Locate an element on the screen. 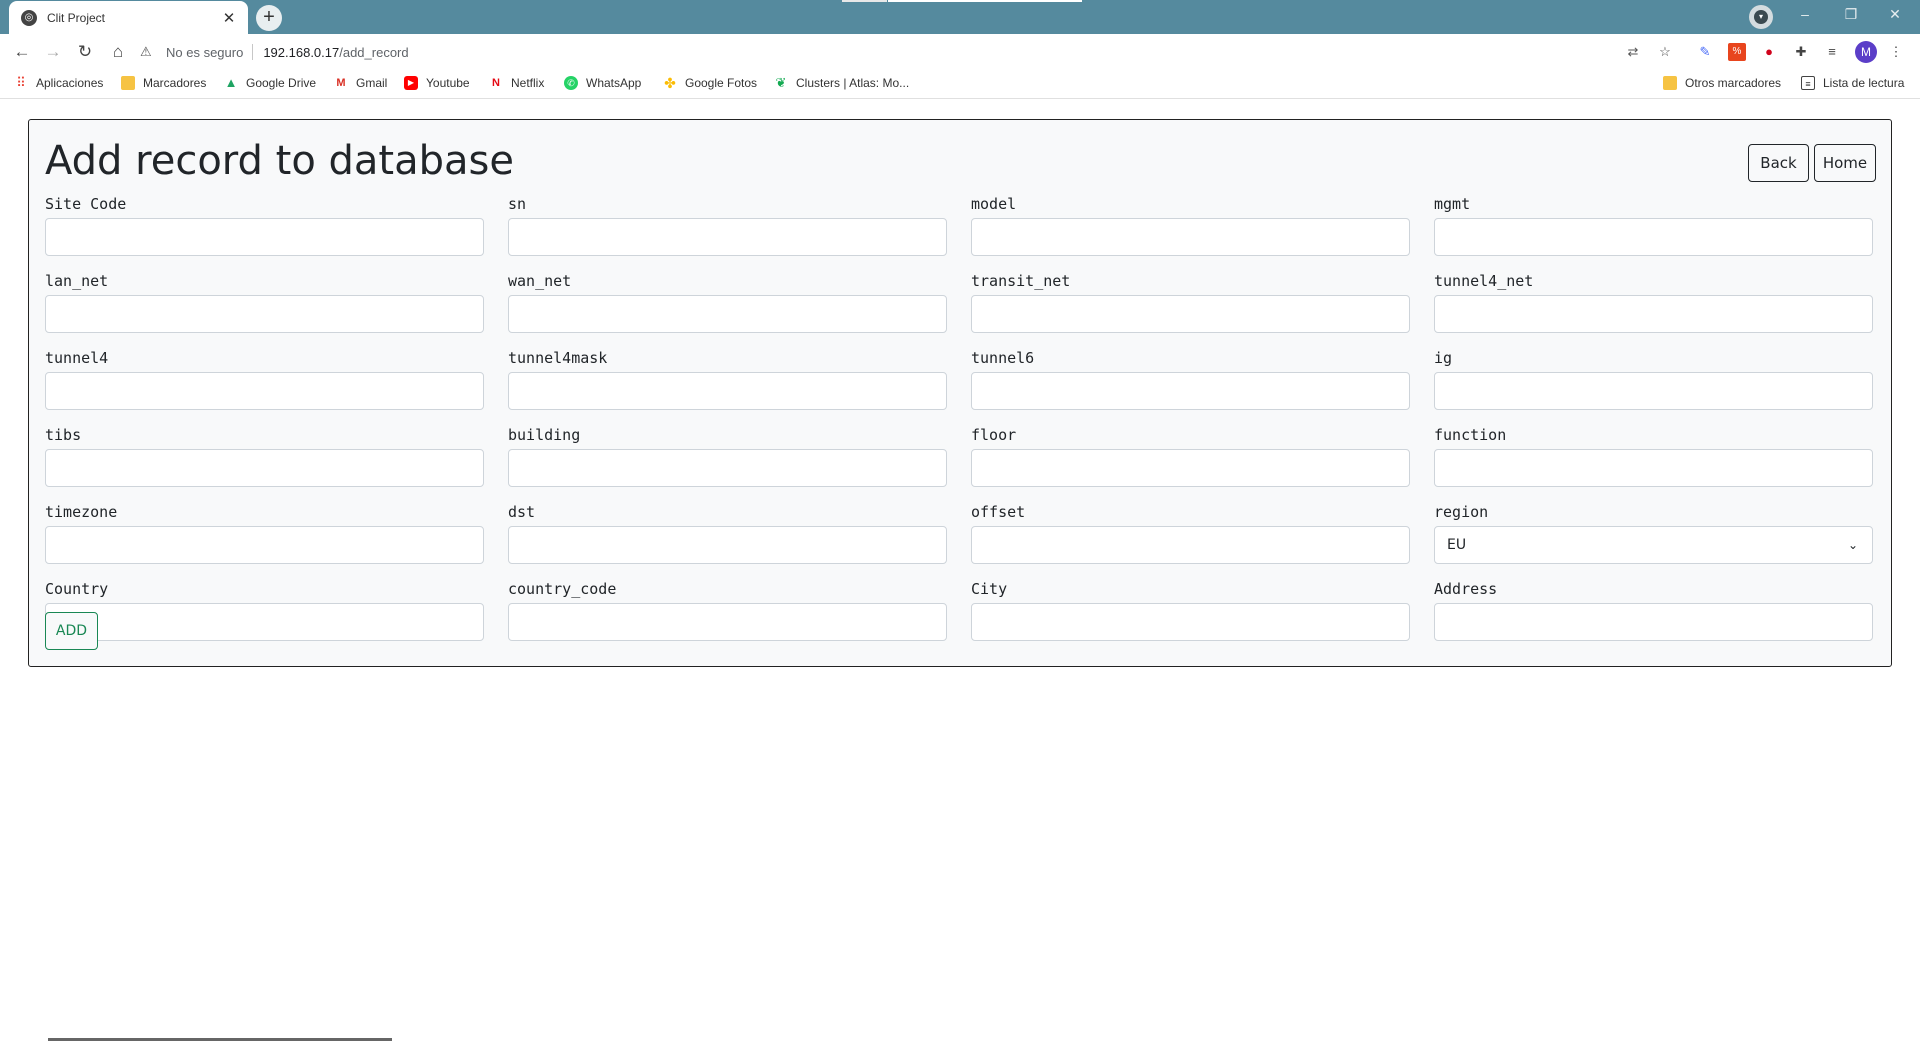 The width and height of the screenshot is (1920, 1041). url-path: /add_record is located at coordinates (373, 52).